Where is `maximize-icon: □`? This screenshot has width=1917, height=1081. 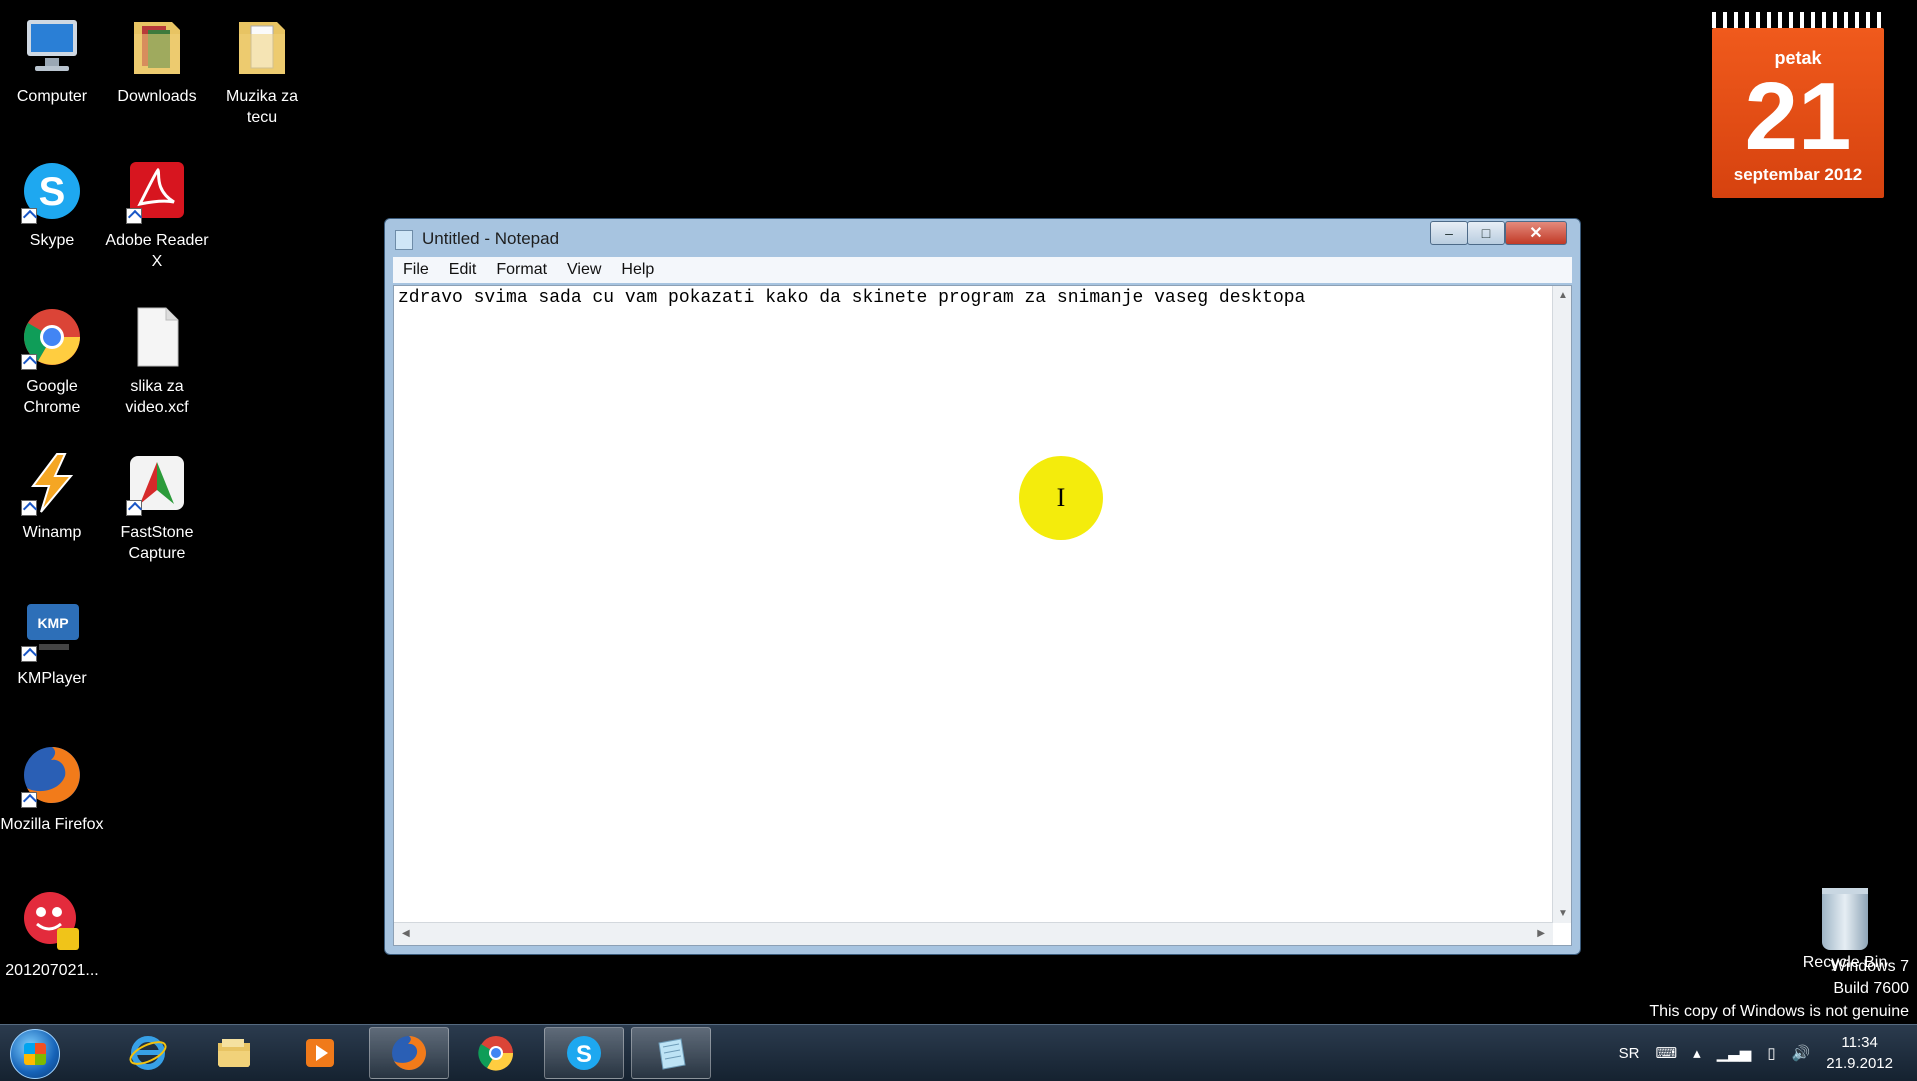
maximize-icon: □ is located at coordinates (1486, 233).